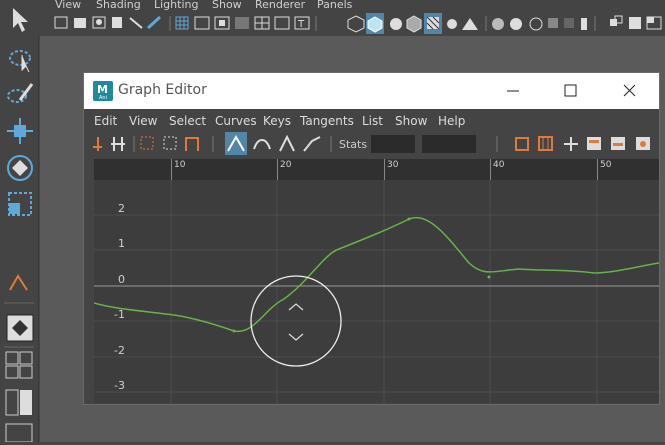  Describe the element at coordinates (103, 91) in the screenshot. I see `maya-logo-icon: M Ani` at that location.